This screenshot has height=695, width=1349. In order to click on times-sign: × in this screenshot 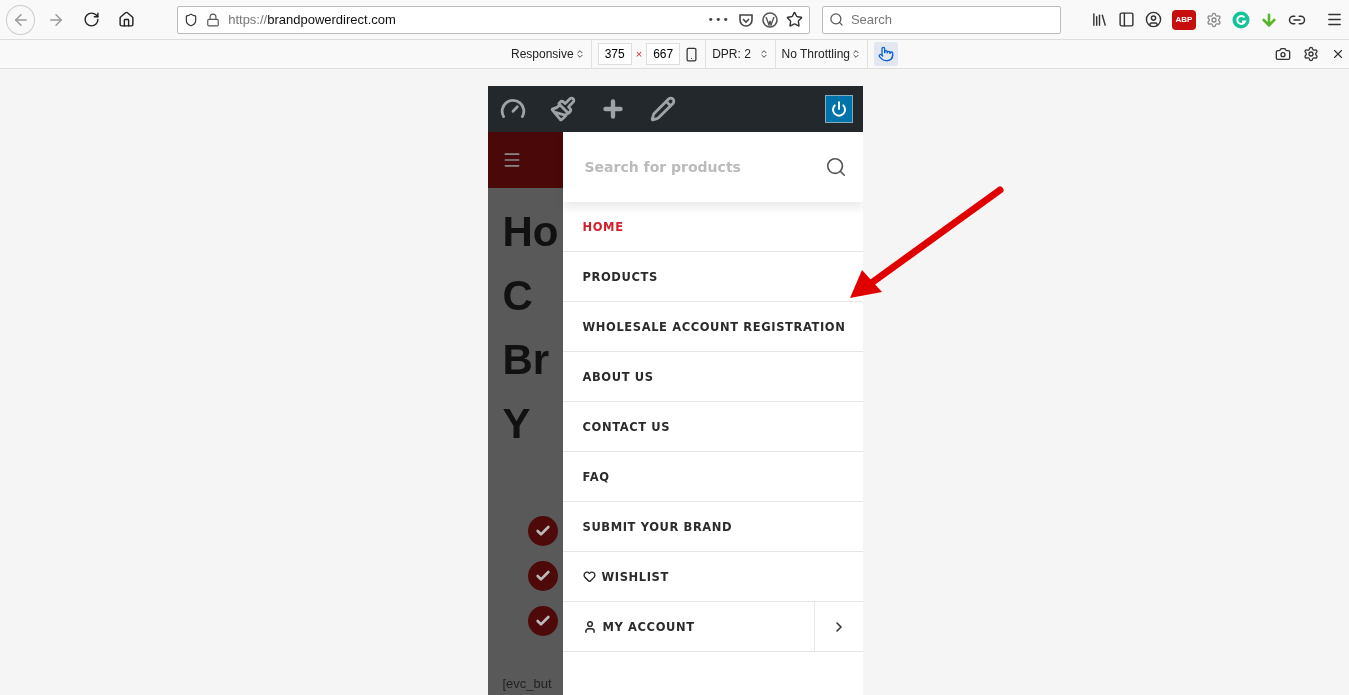, I will do `click(639, 54)`.